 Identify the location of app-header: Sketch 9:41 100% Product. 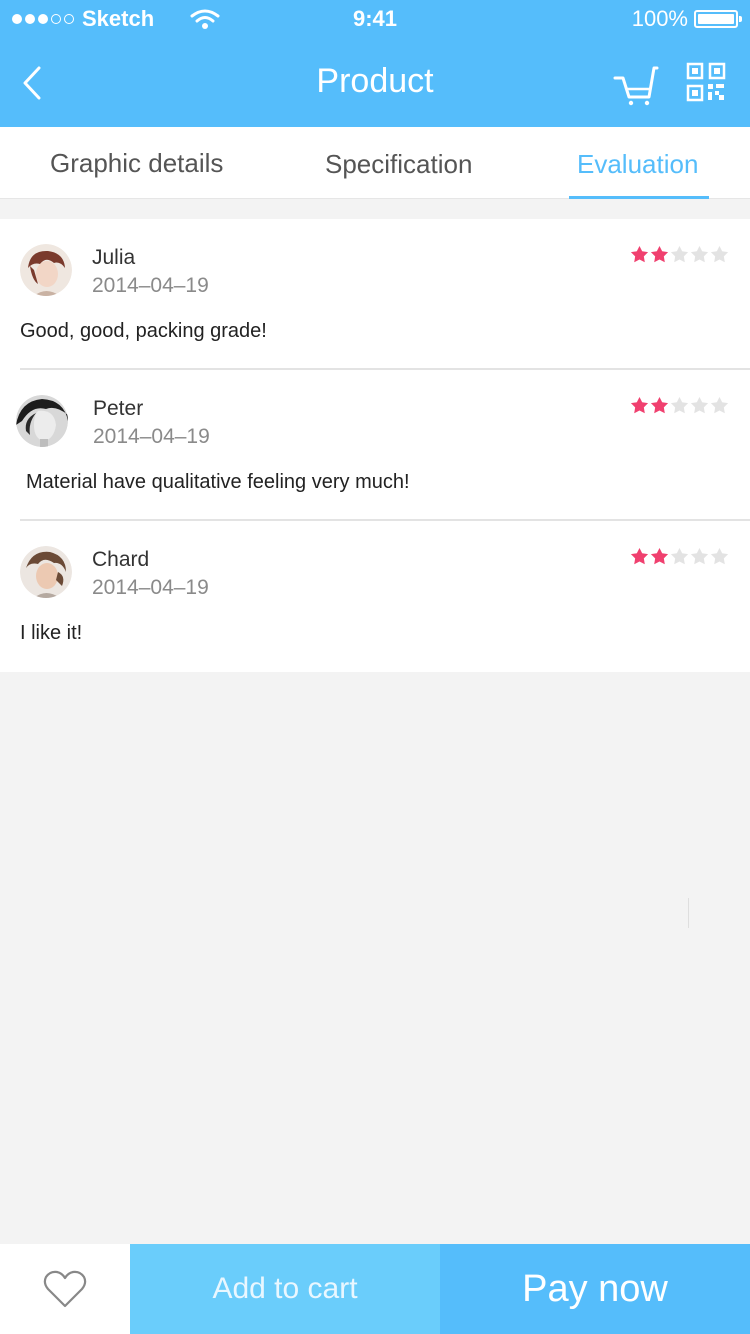
(375, 63).